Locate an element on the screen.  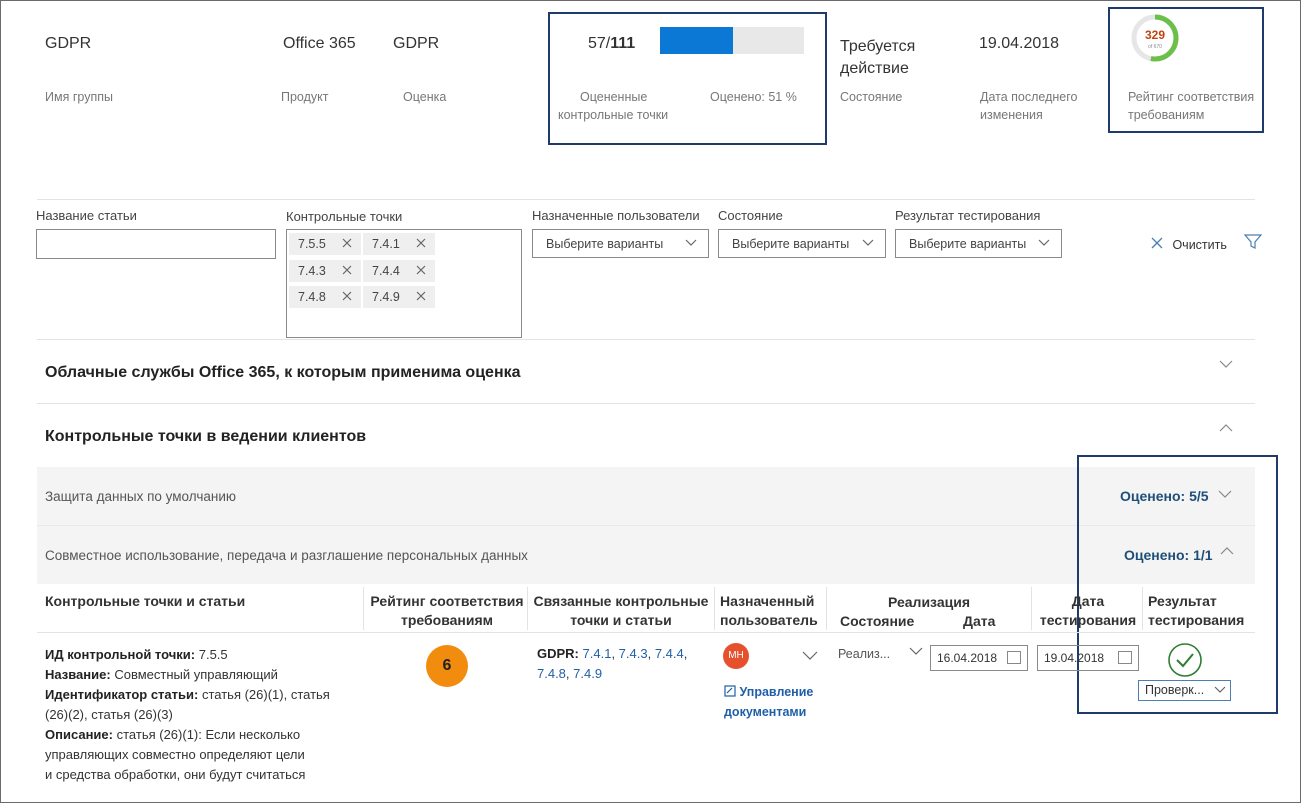
control-point-tag: 7.4.3 is located at coordinates (325, 271).